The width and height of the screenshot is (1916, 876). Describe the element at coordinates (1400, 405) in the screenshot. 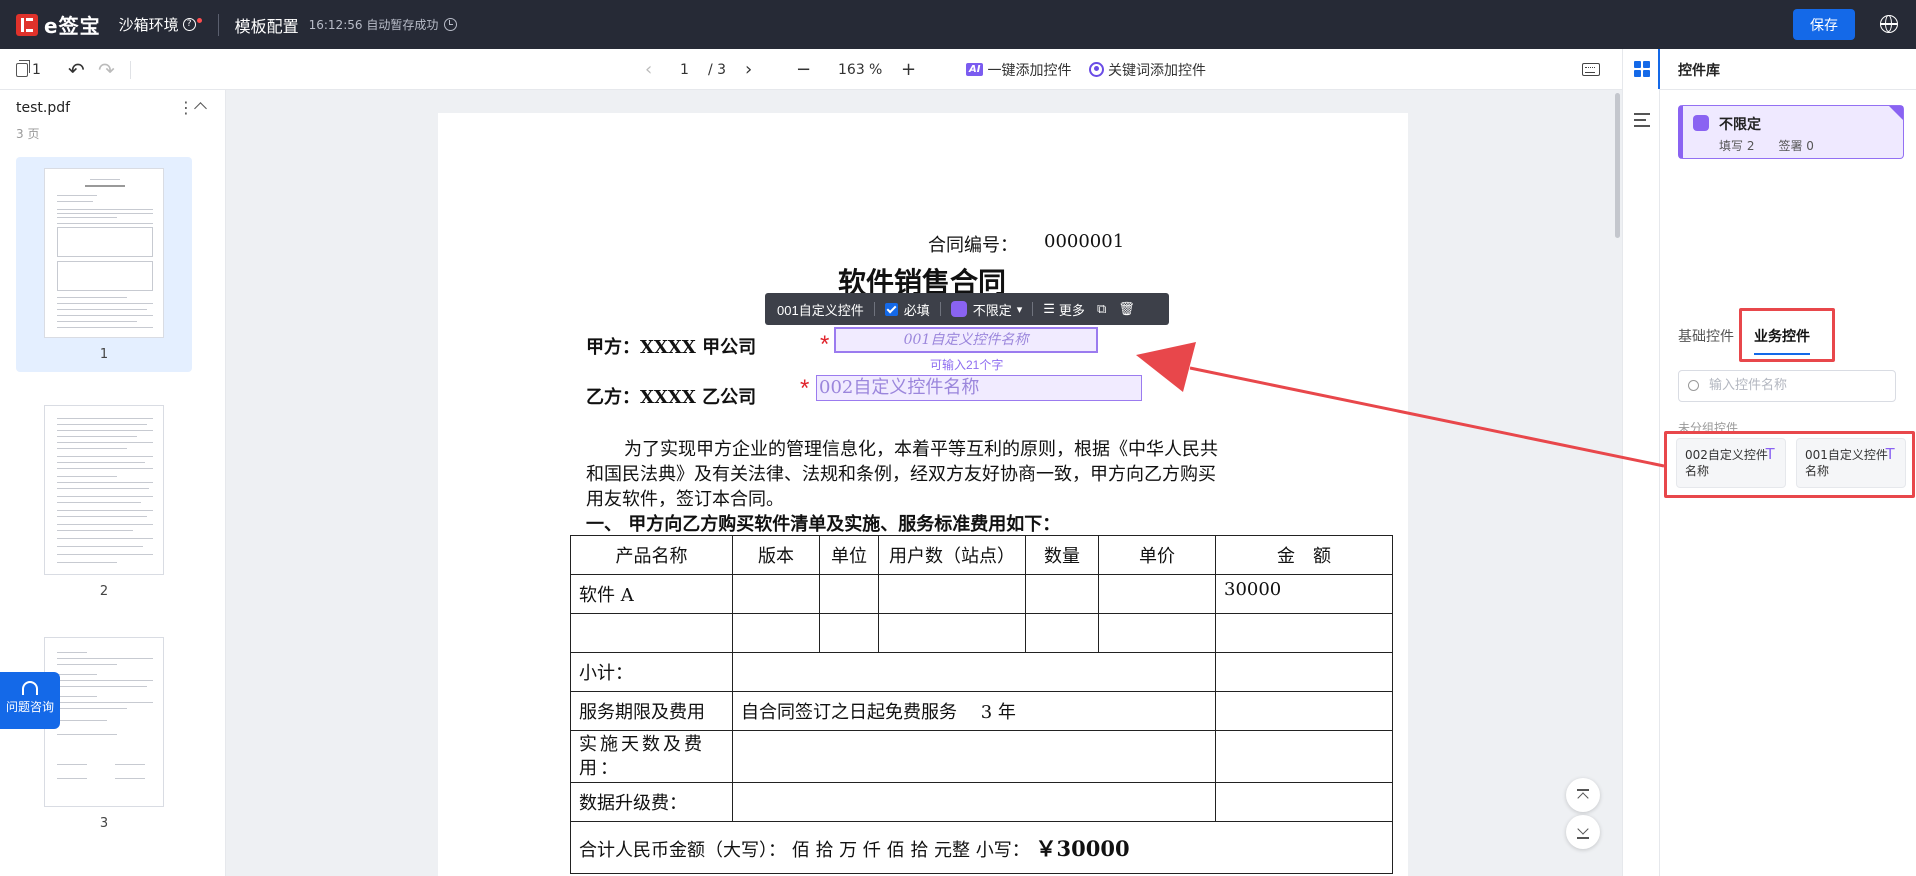

I see `annotation-arrow` at that location.